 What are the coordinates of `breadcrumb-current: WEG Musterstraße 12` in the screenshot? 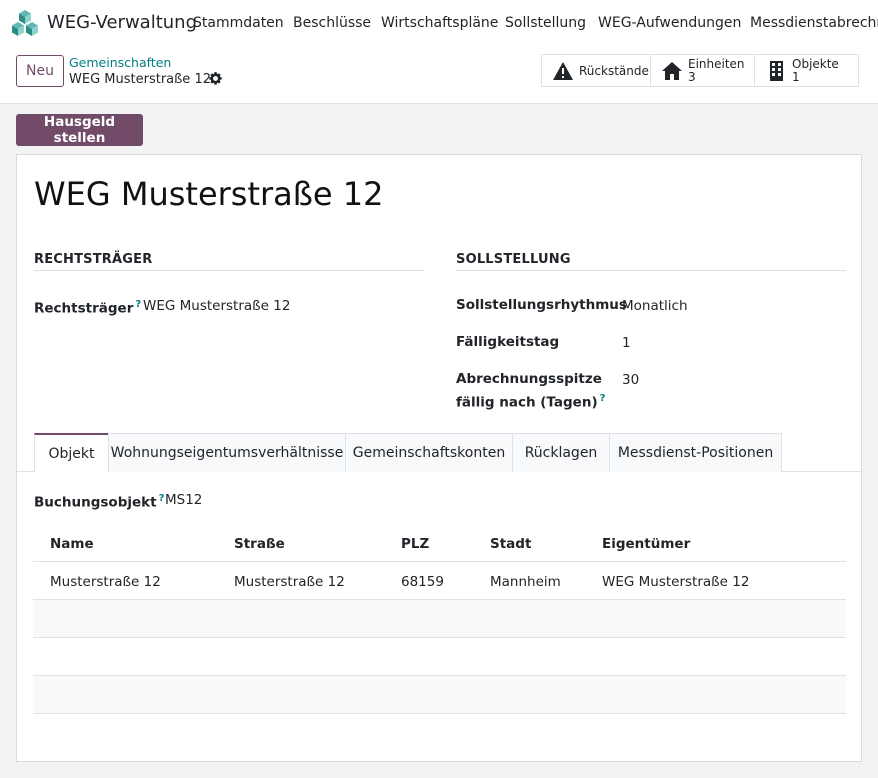 It's located at (140, 79).